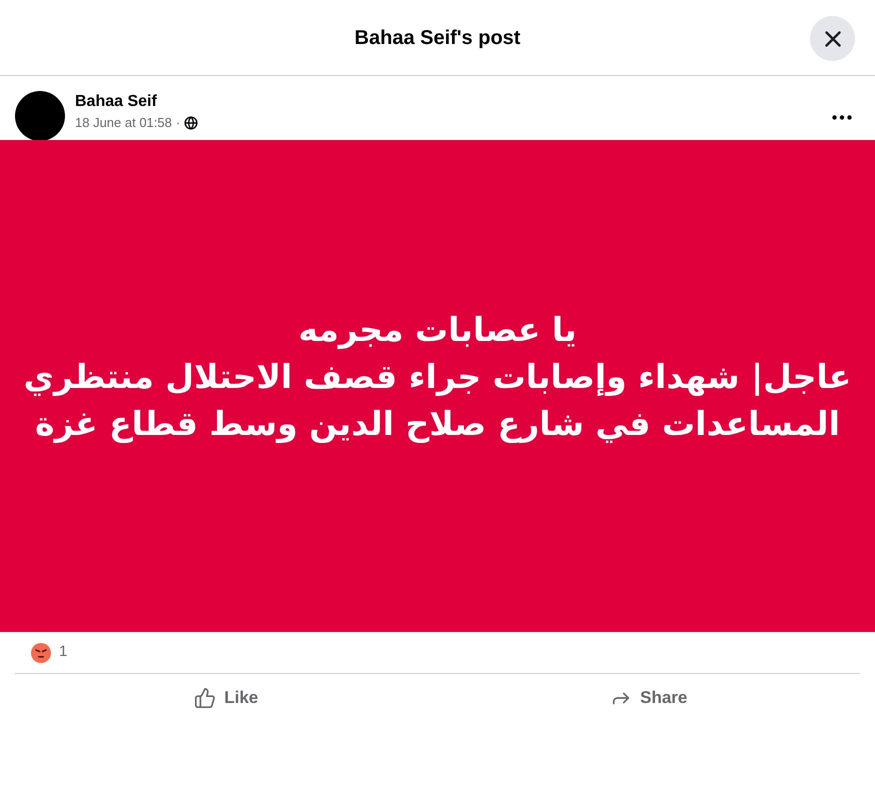 The image size is (875, 788). What do you see at coordinates (41, 652) in the screenshot?
I see `angry-reaction-icon` at bounding box center [41, 652].